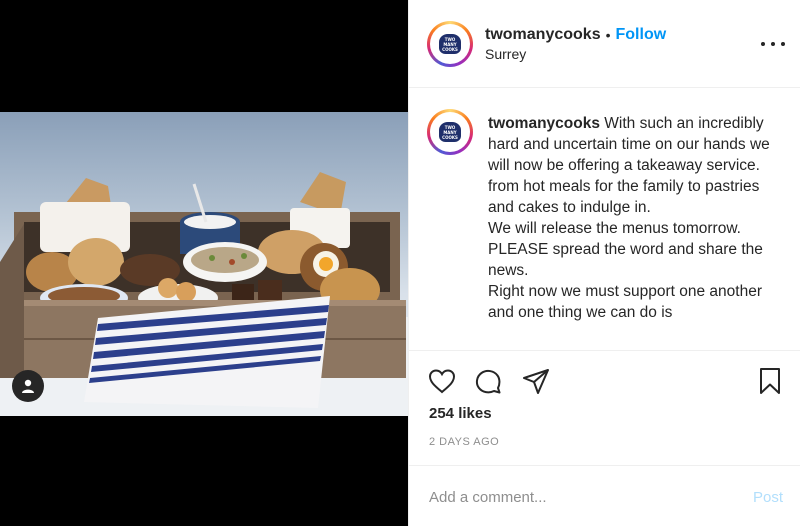 The width and height of the screenshot is (800, 526). Describe the element at coordinates (773, 44) in the screenshot. I see `more-options-icon` at that location.